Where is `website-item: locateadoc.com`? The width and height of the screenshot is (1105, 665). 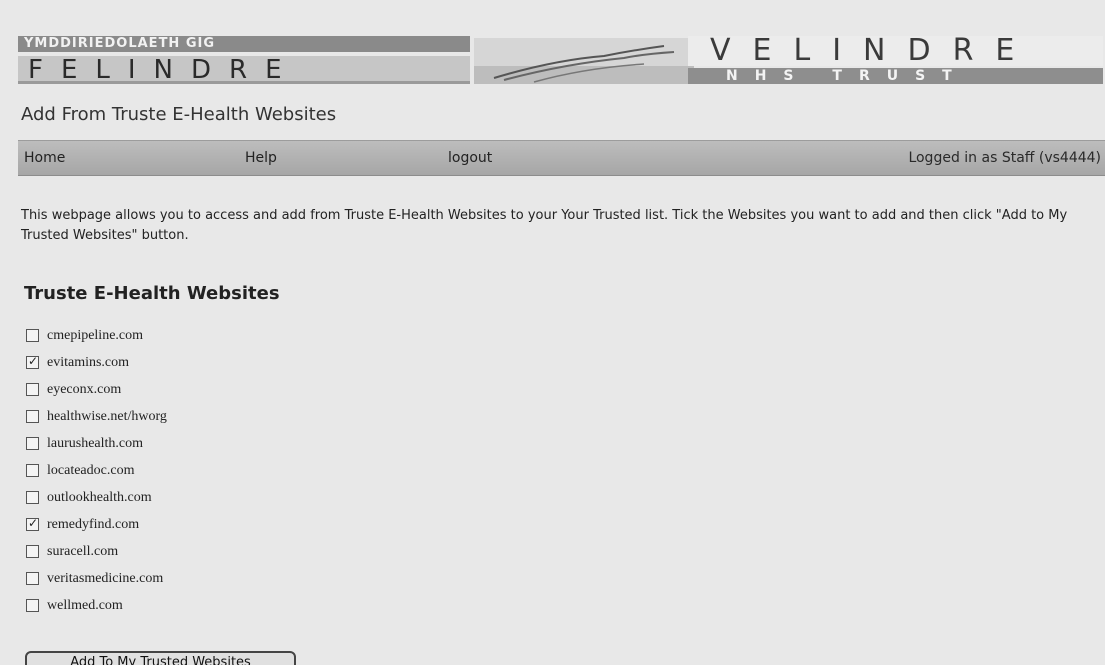 website-item: locateadoc.com is located at coordinates (96, 470).